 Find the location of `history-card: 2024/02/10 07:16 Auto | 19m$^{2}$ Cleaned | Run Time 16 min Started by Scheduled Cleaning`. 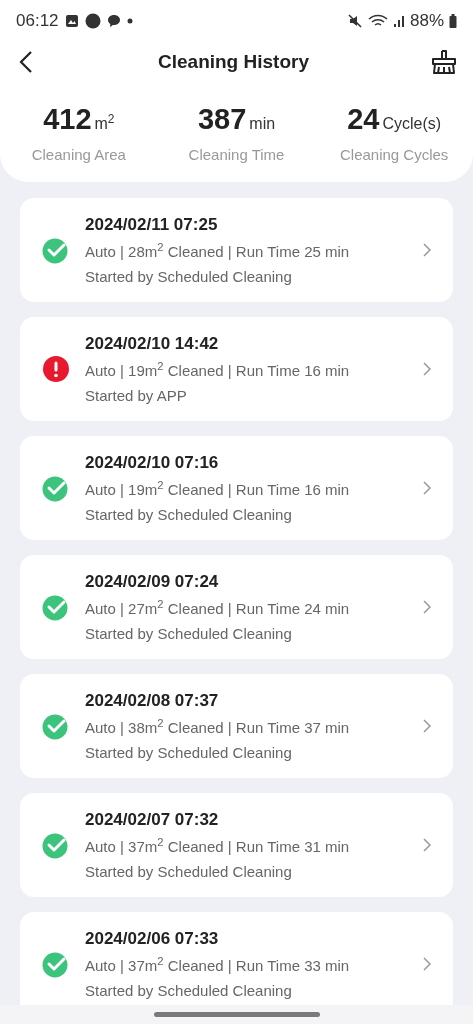

history-card: 2024/02/10 07:16 Auto | 19m$^{2}$ Cleaned | Run Time 16 min Started by Scheduled Cleaning is located at coordinates (236, 488).